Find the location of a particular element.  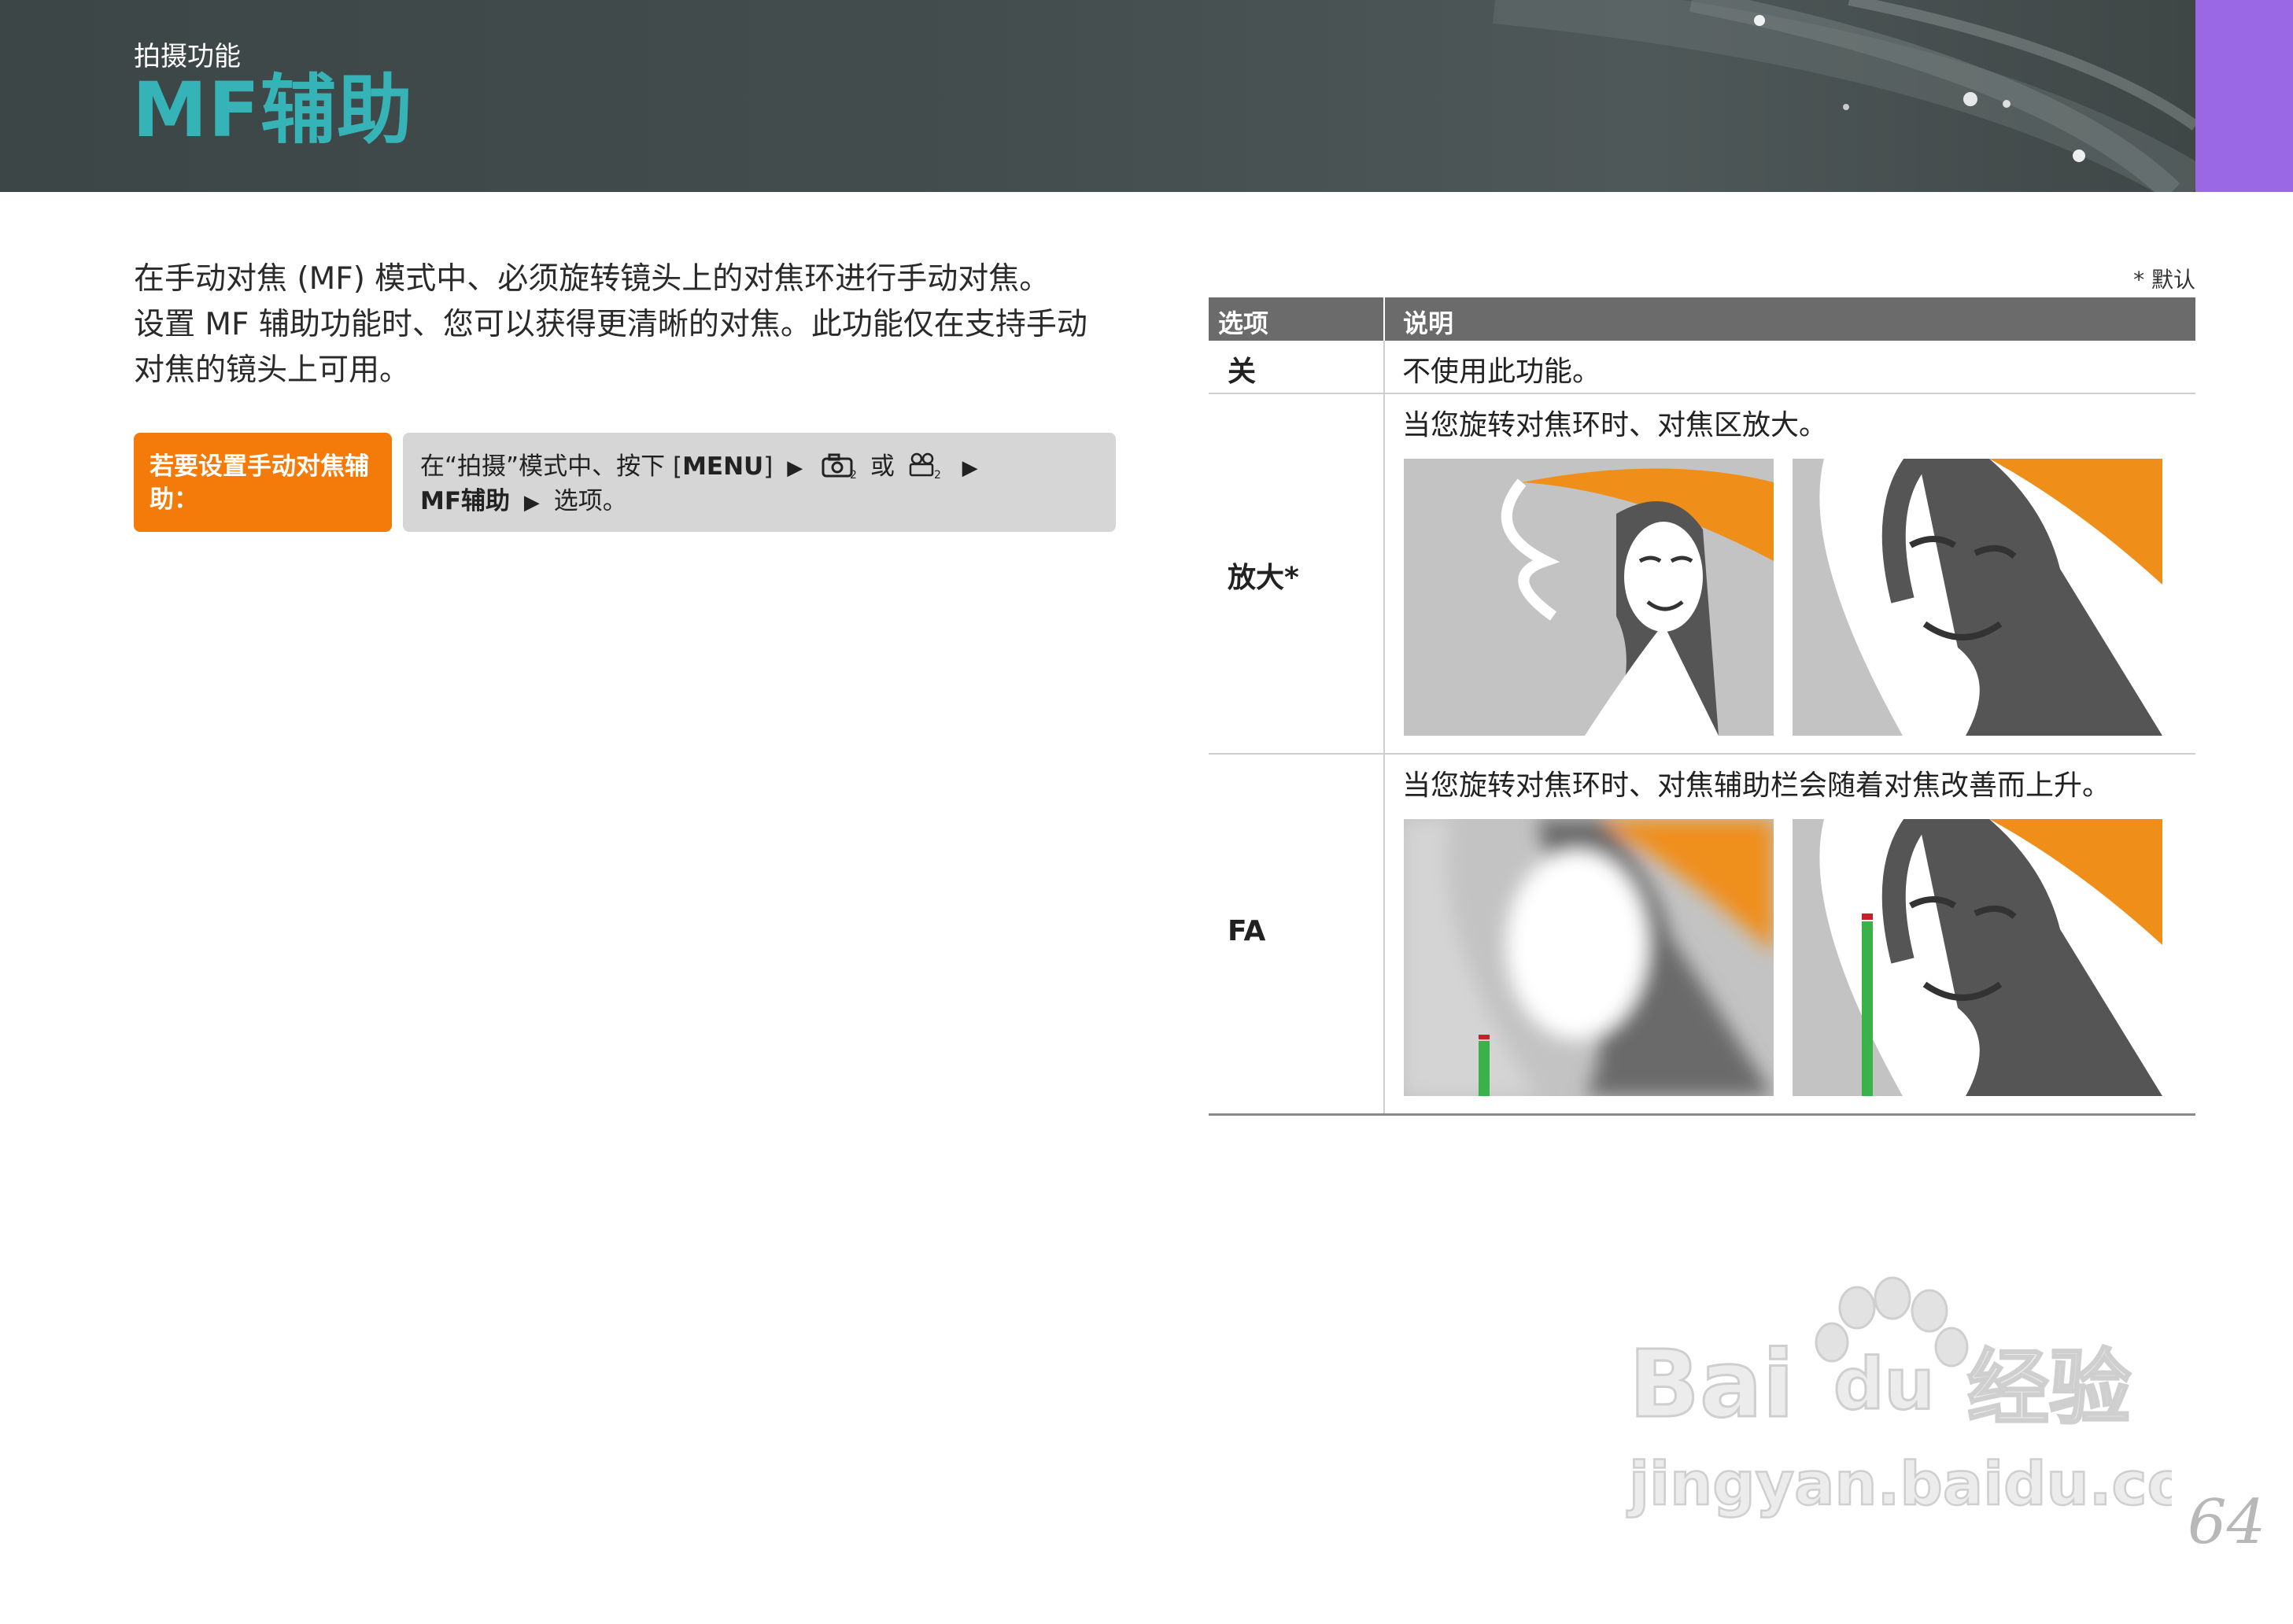

table-row: FA 当您旋转对焦环时、对焦辅助栏会随着对焦改善而上升。 is located at coordinates (1702, 935).